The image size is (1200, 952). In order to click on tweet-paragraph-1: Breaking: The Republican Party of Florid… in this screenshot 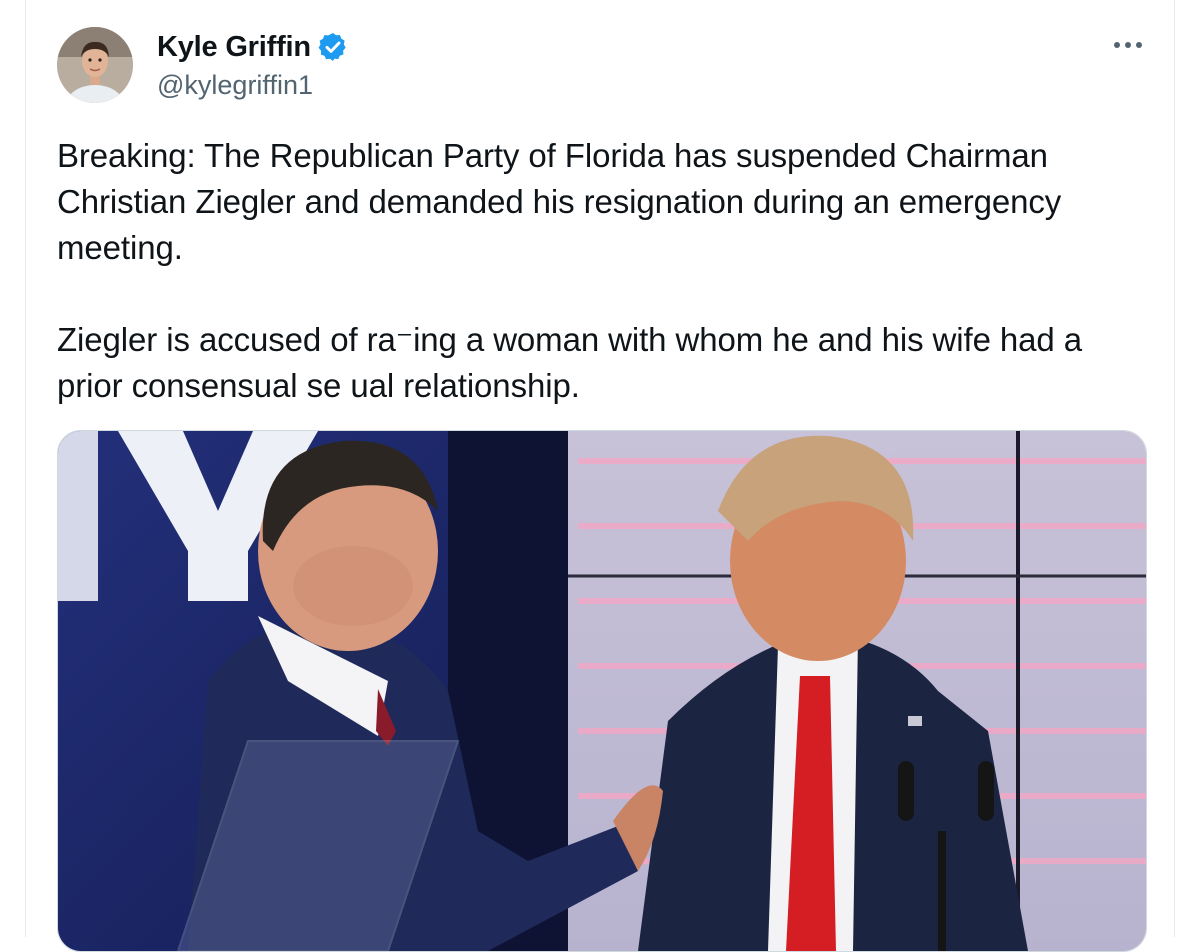, I will do `click(559, 201)`.